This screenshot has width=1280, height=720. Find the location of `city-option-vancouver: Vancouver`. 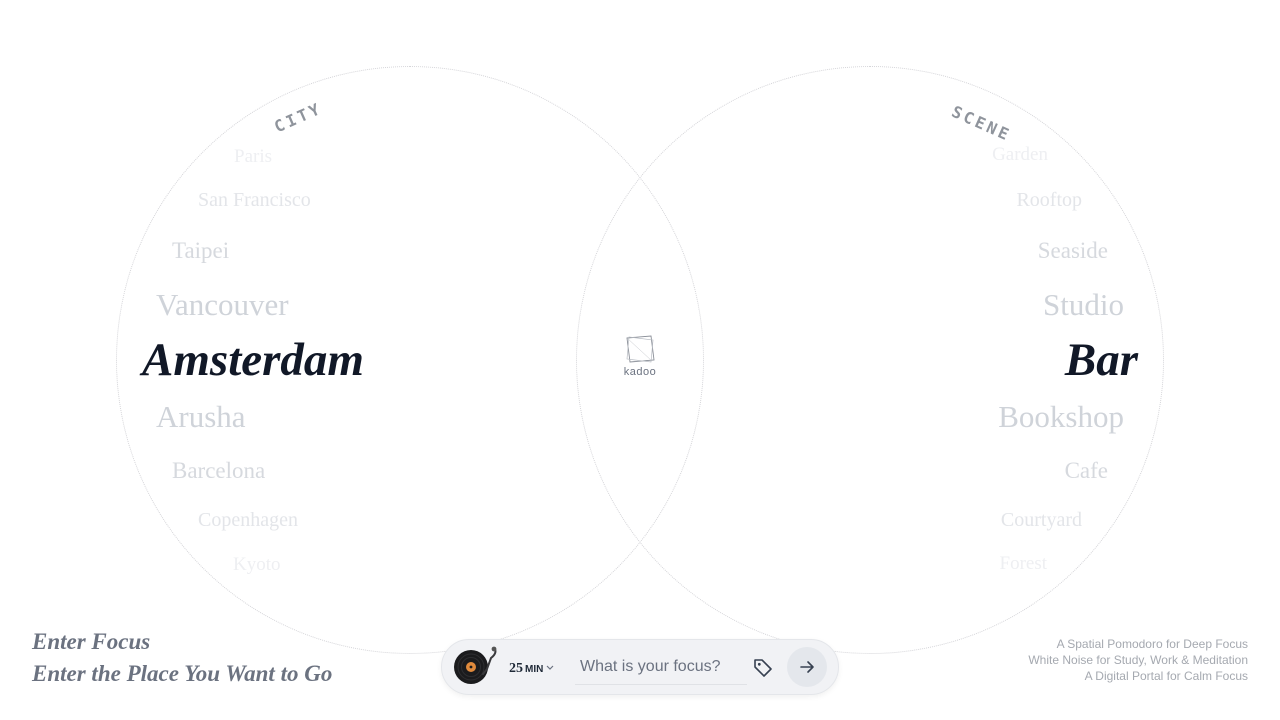

city-option-vancouver: Vancouver is located at coordinates (222, 304).